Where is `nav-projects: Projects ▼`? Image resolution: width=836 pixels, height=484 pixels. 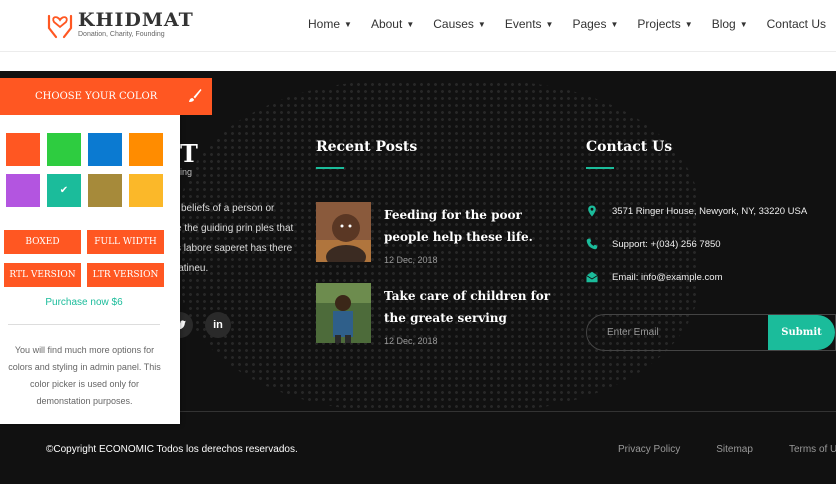
nav-projects: Projects ▼ is located at coordinates (664, 24).